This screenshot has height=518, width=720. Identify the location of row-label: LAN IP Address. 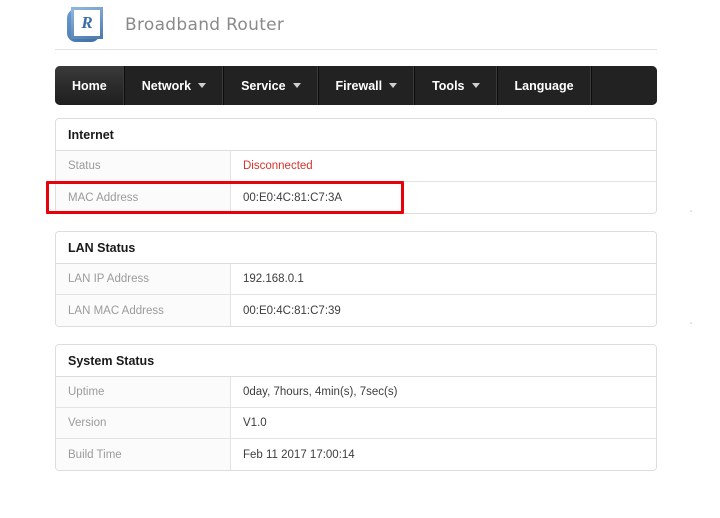
(143, 279).